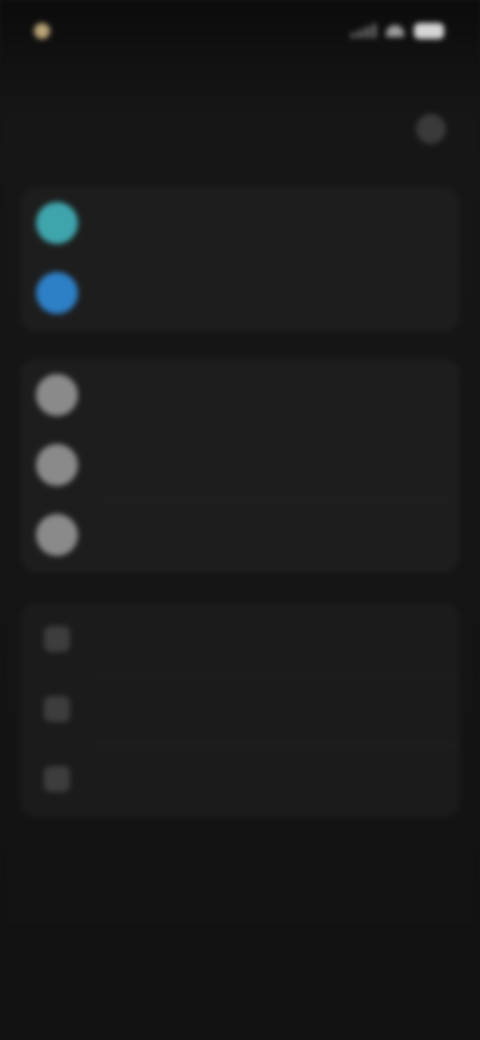 This screenshot has height=1040, width=480. I want to click on battery-icon, so click(429, 31).